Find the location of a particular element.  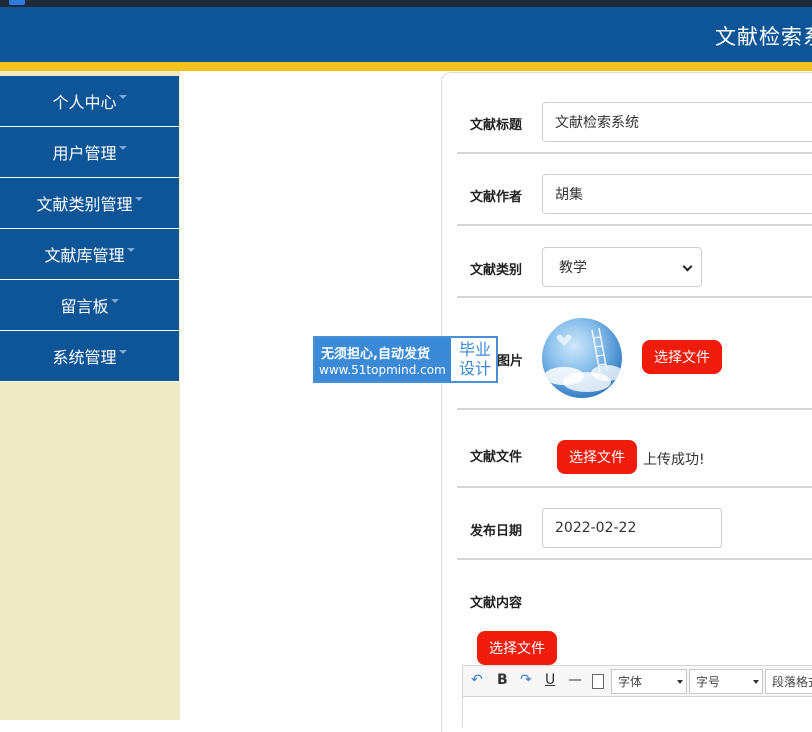

content-label: 文献内容 is located at coordinates (496, 603).